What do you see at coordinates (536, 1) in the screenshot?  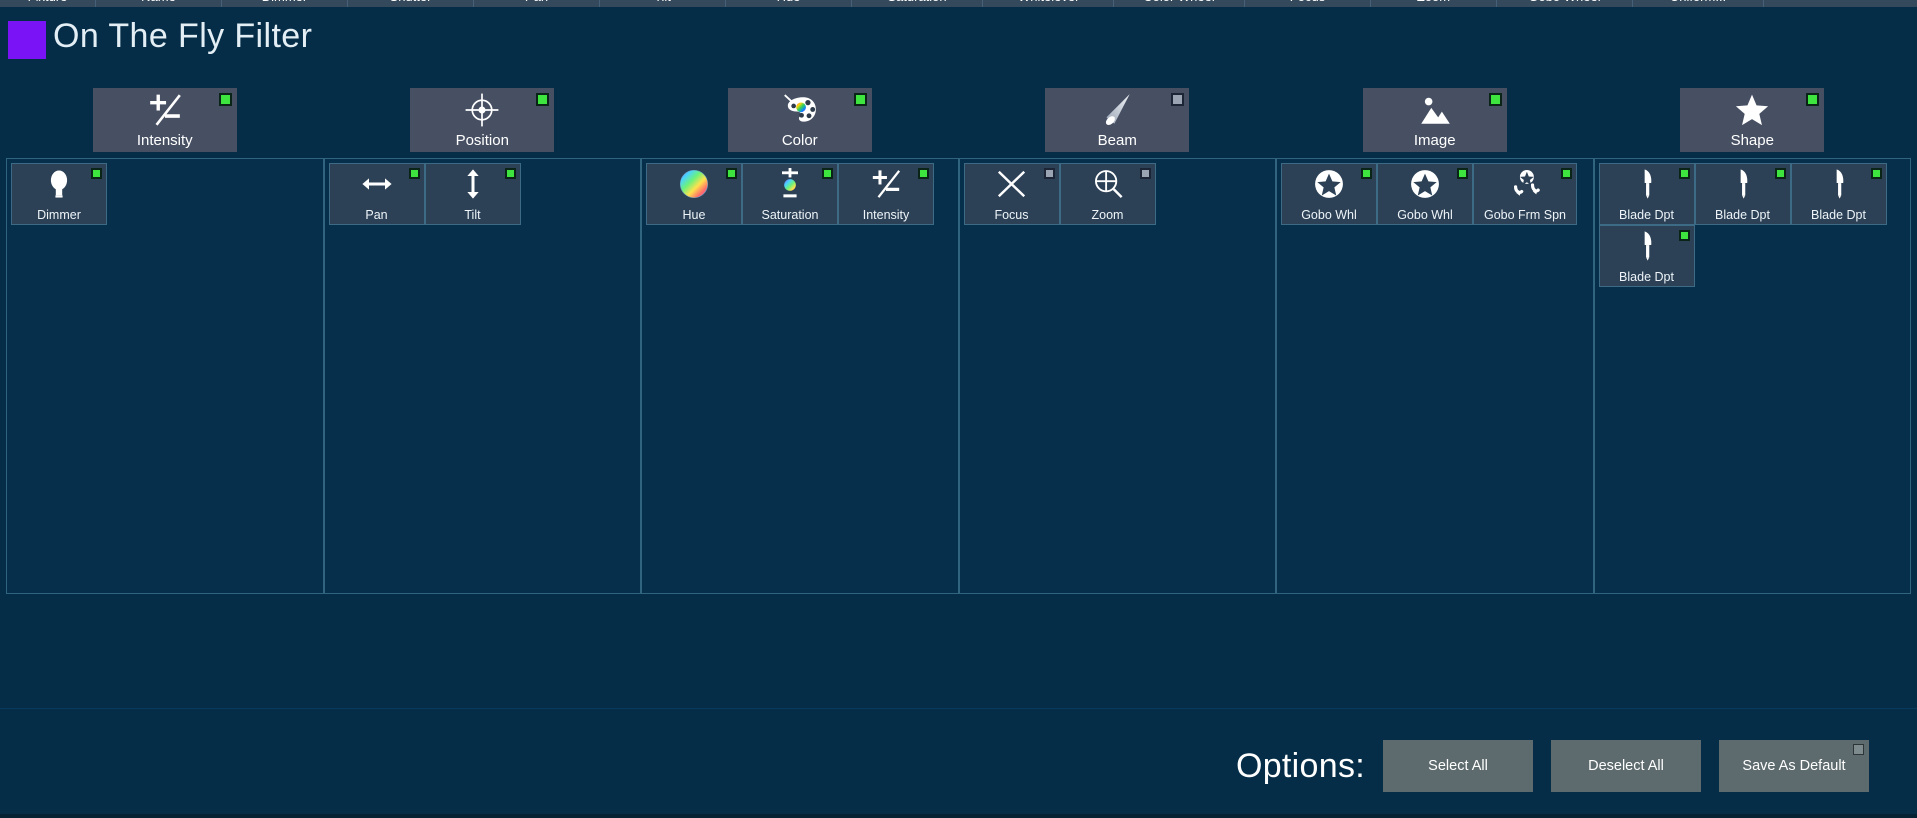 I see `column-header-pan: Pan` at bounding box center [536, 1].